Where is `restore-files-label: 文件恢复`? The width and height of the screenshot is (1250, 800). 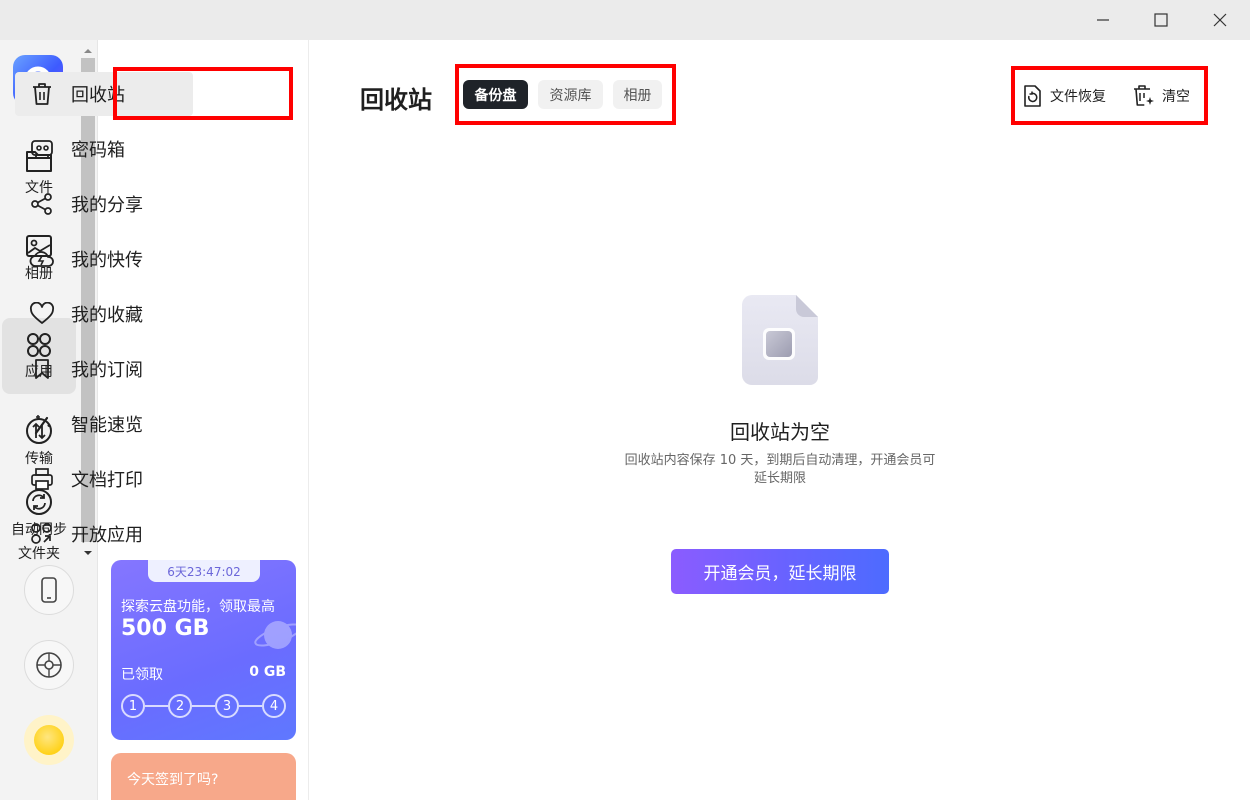 restore-files-label: 文件恢复 is located at coordinates (1078, 97).